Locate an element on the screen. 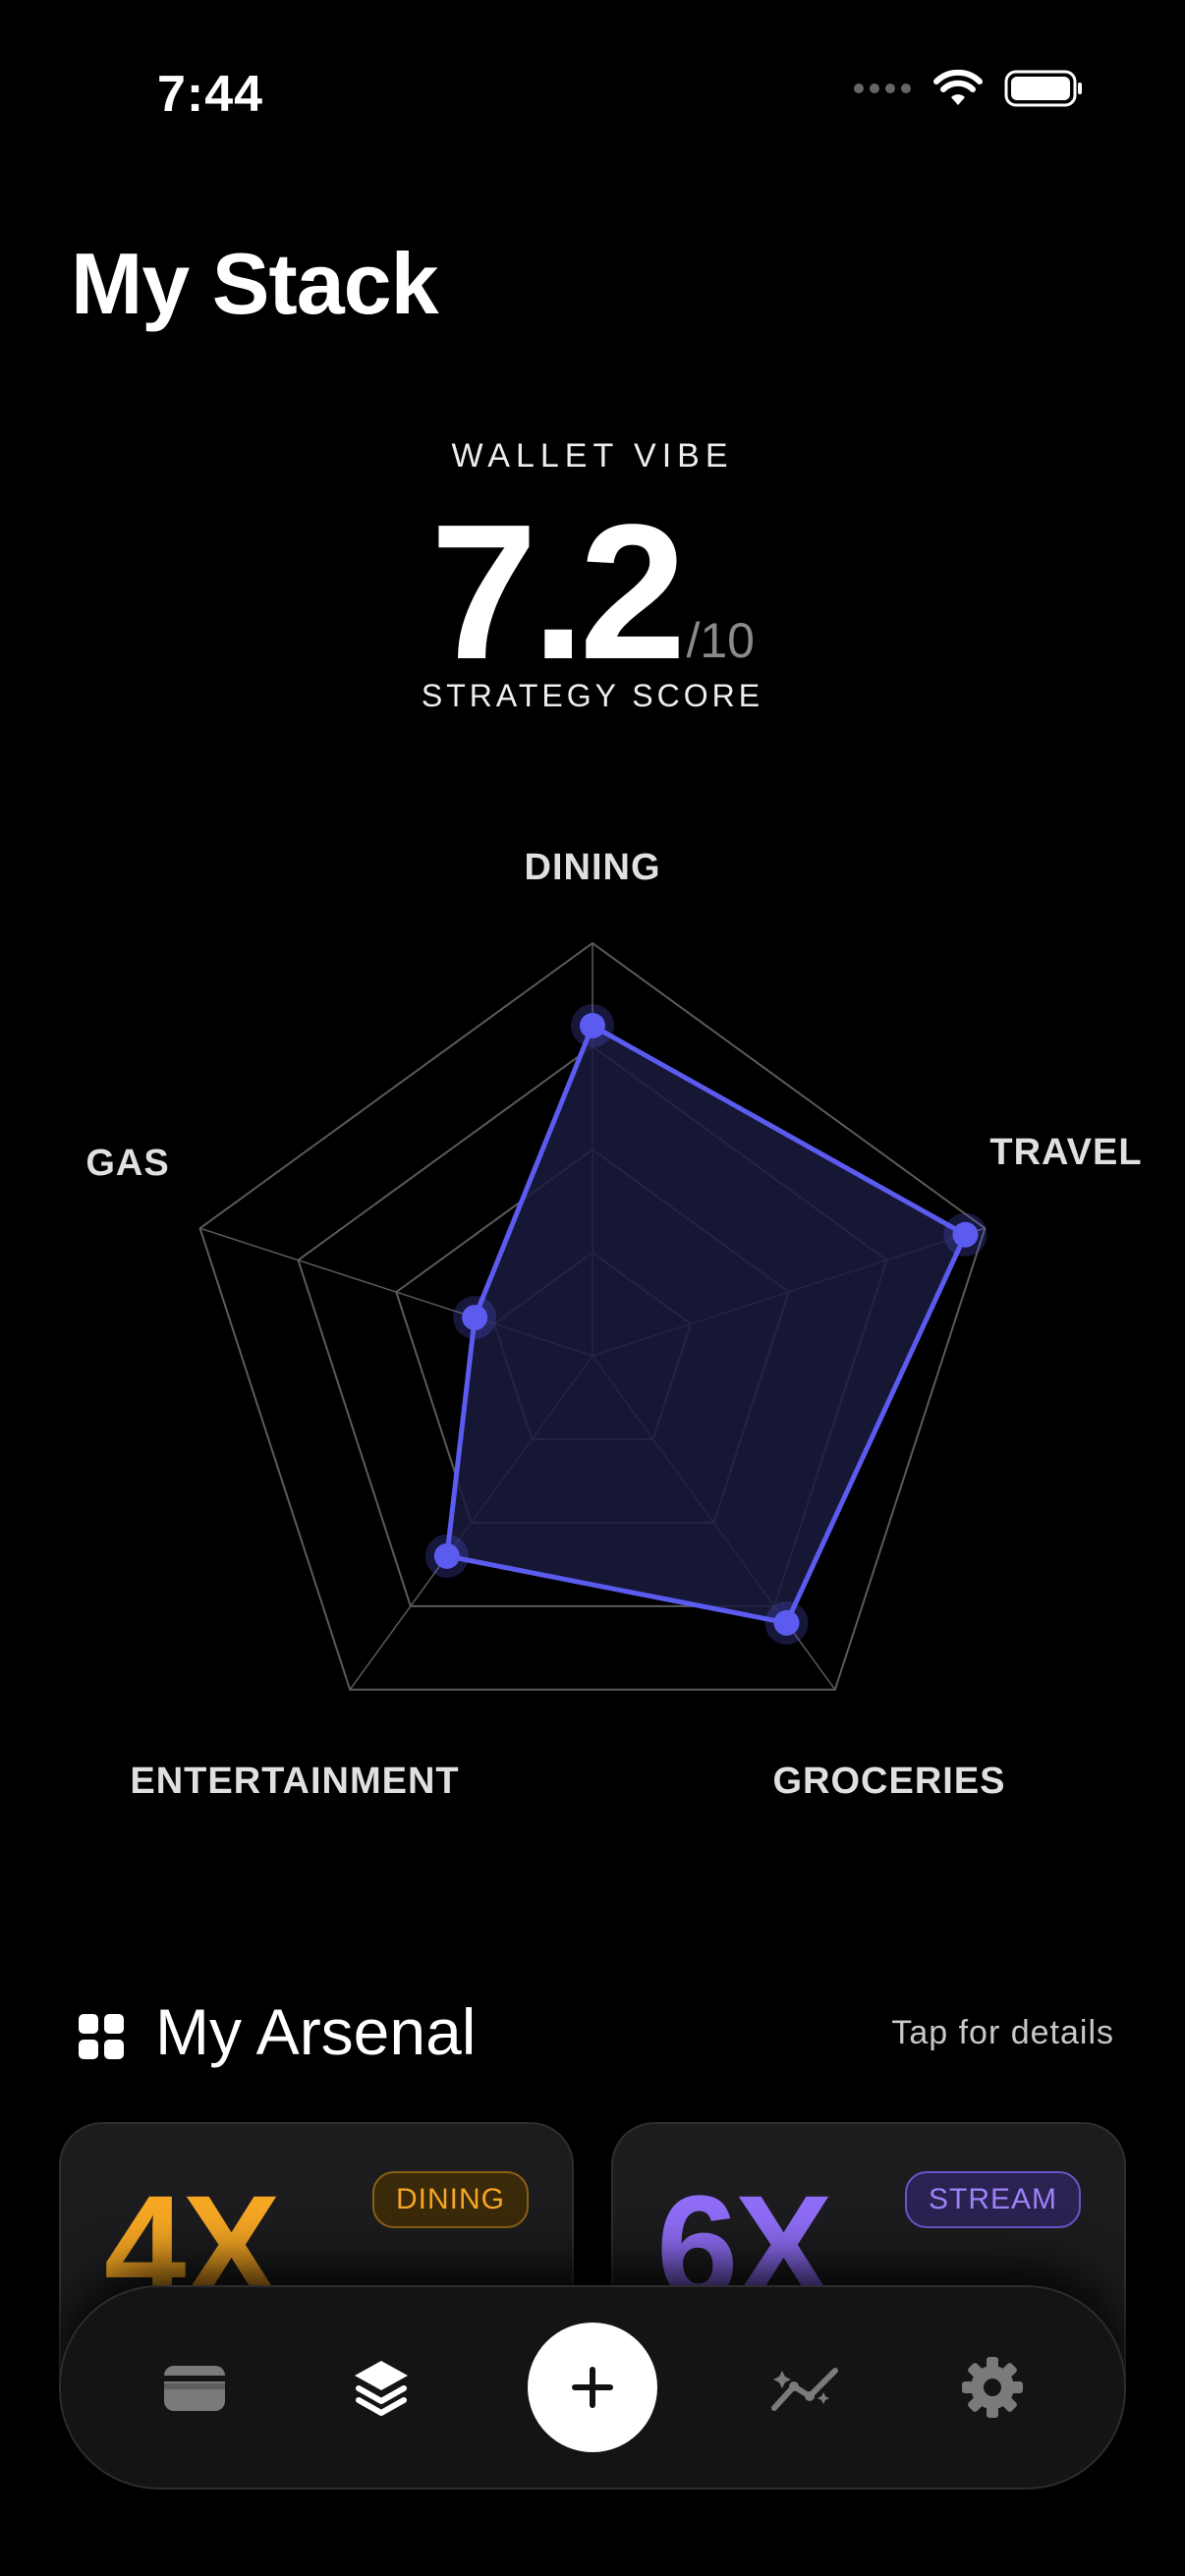  nav-settings is located at coordinates (993, 2387).